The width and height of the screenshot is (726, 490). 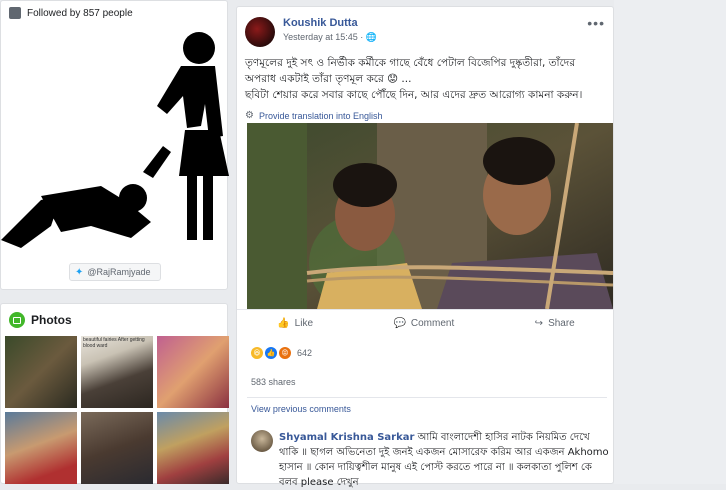 I want to click on author-name: Koushik Dutta, so click(x=330, y=23).